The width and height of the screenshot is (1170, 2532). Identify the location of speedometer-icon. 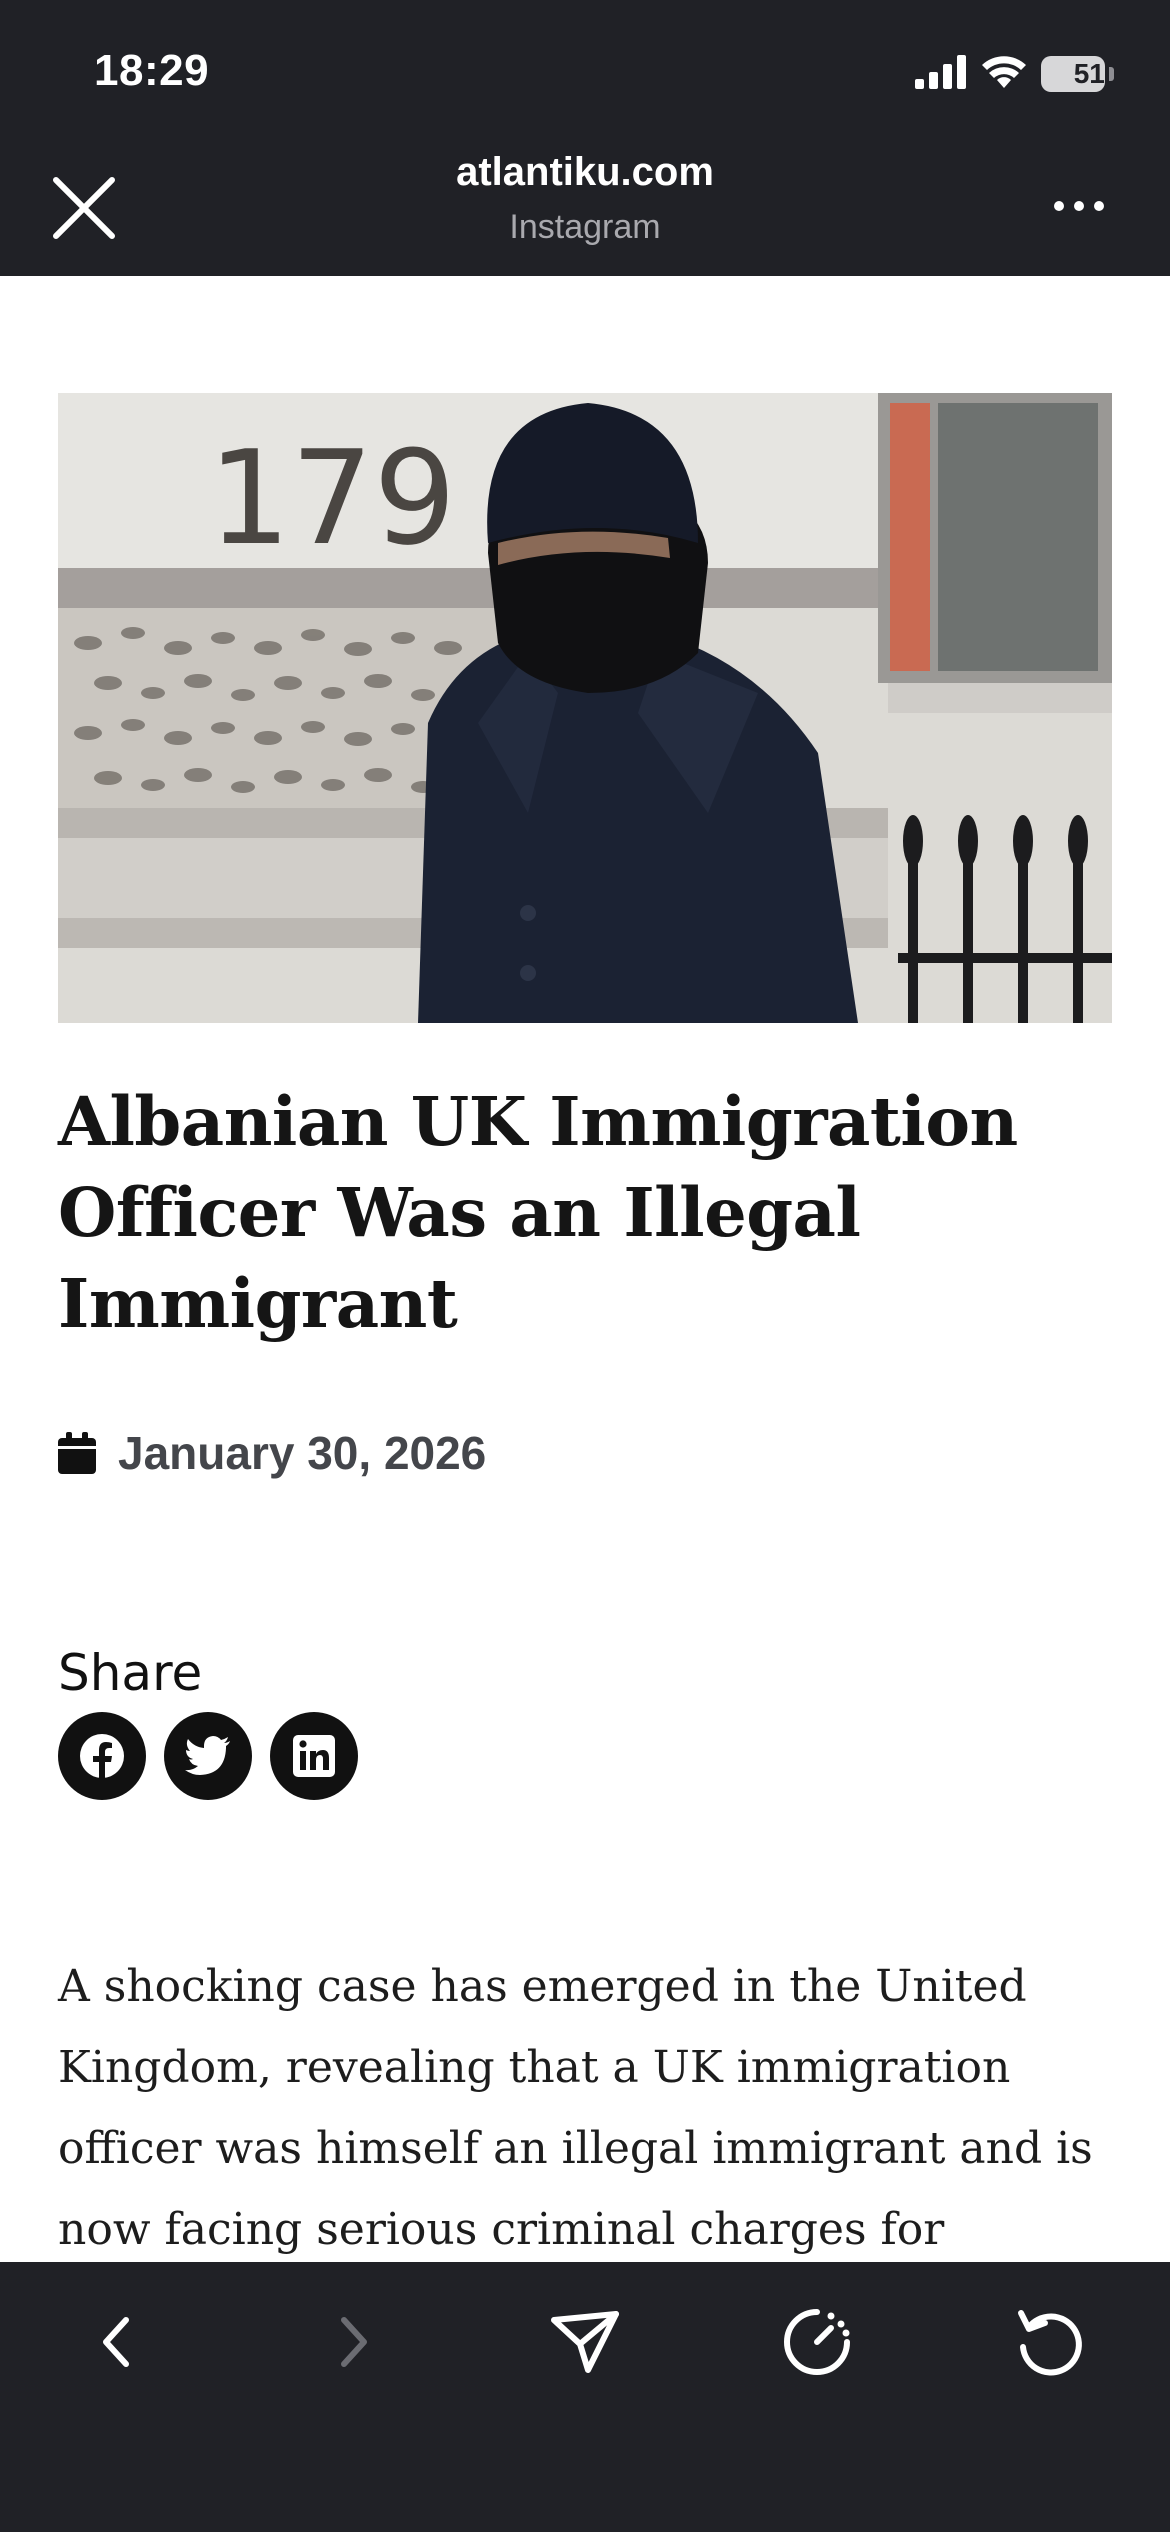
(817, 2342).